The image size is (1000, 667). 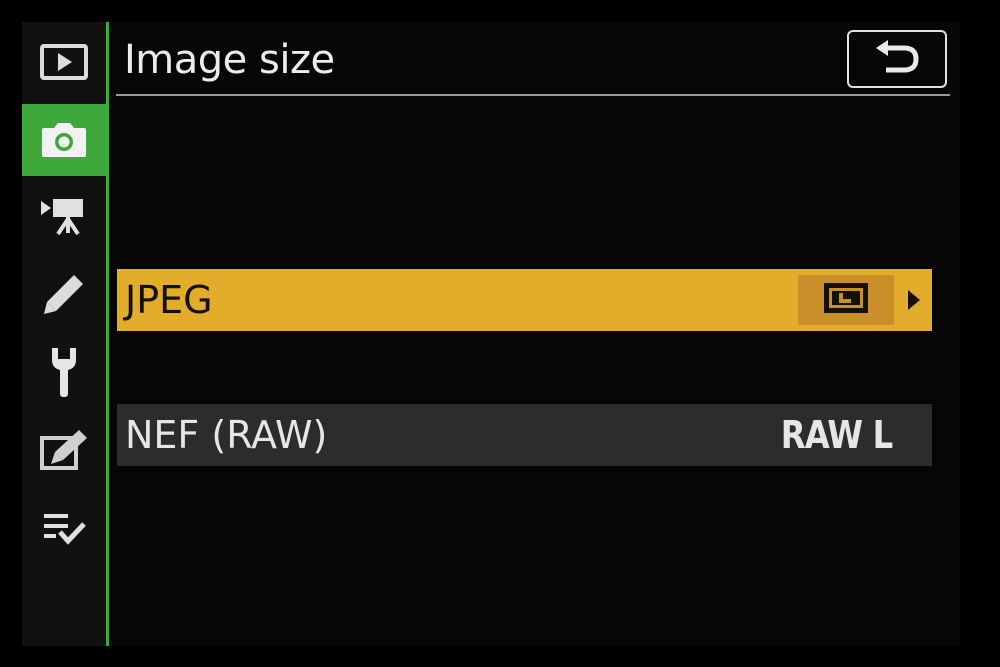 I want to click on wrench-icon, so click(x=64, y=372).